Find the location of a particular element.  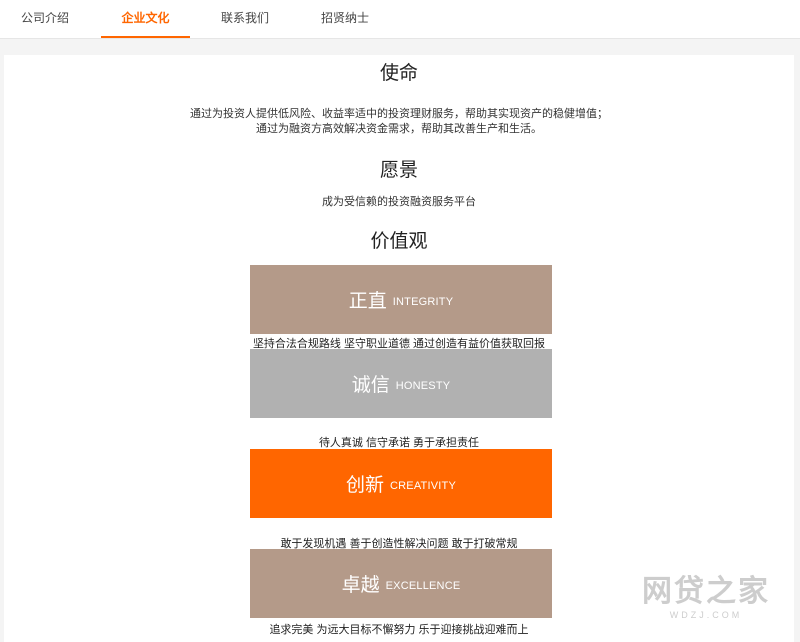

site-watermark-logo: 网贷之家 WDZJ.COM is located at coordinates (706, 603).